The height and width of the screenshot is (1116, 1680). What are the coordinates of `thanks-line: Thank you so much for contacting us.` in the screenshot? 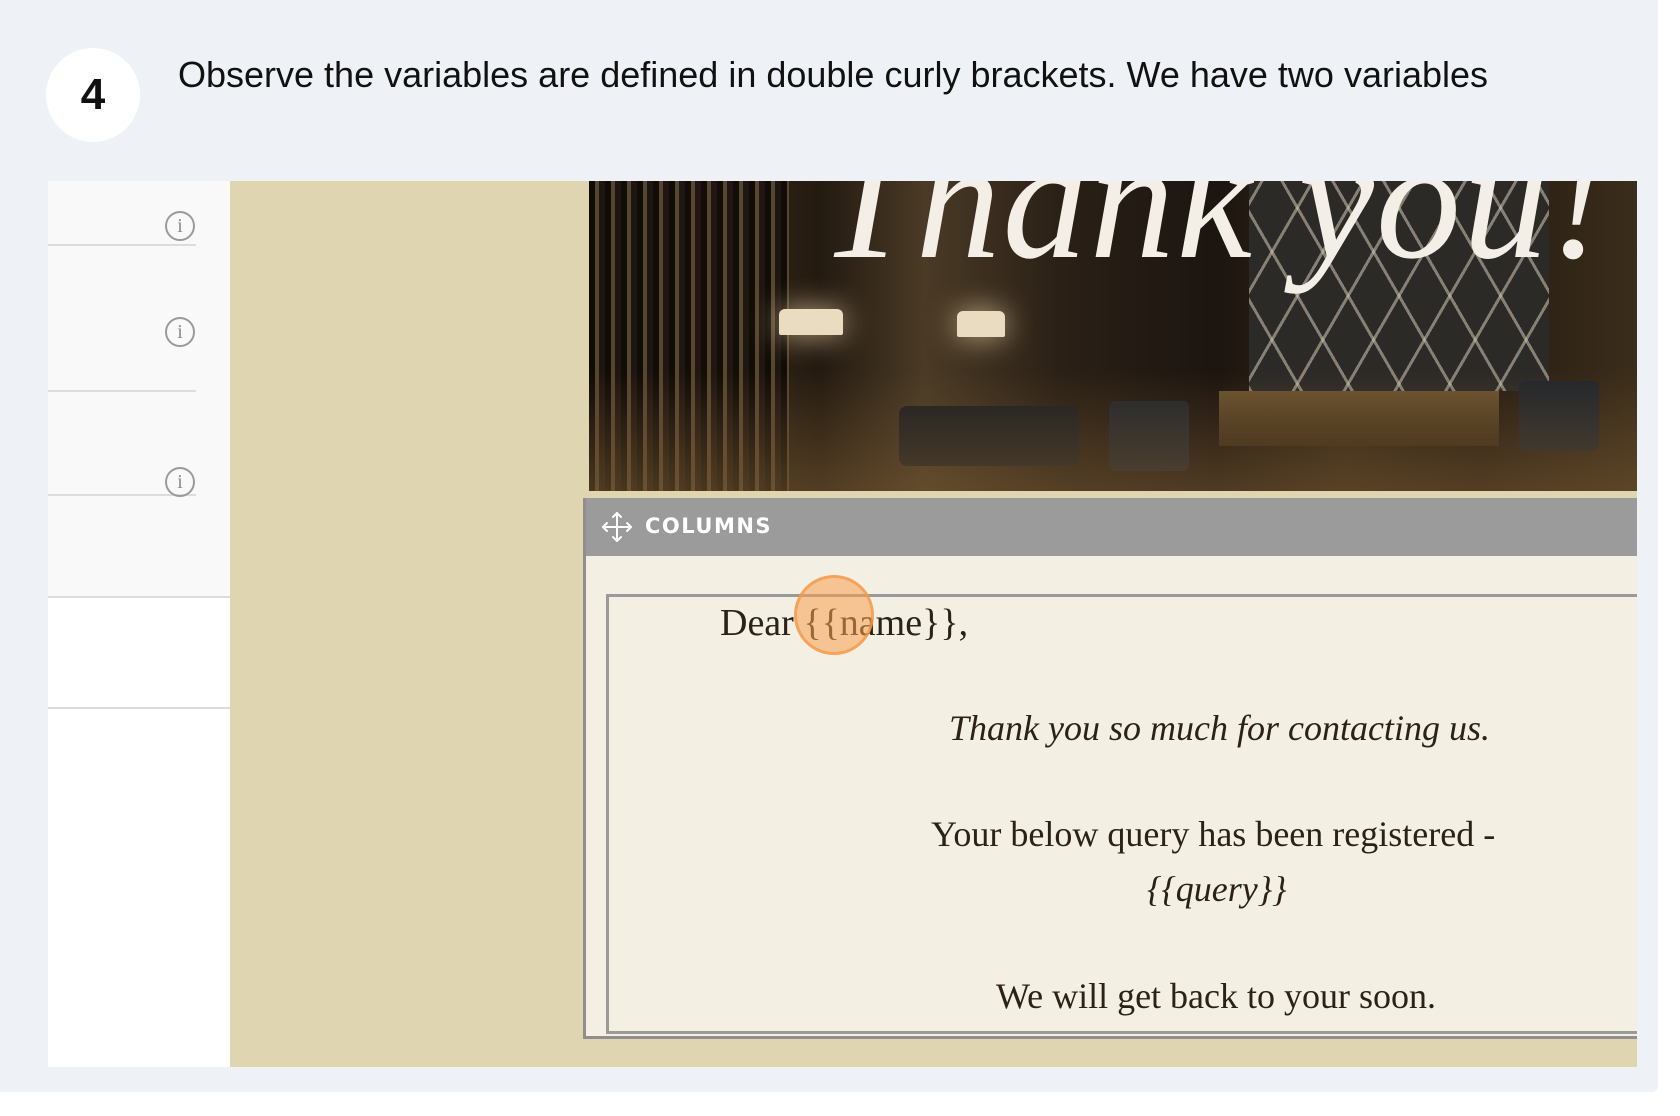 It's located at (1219, 728).